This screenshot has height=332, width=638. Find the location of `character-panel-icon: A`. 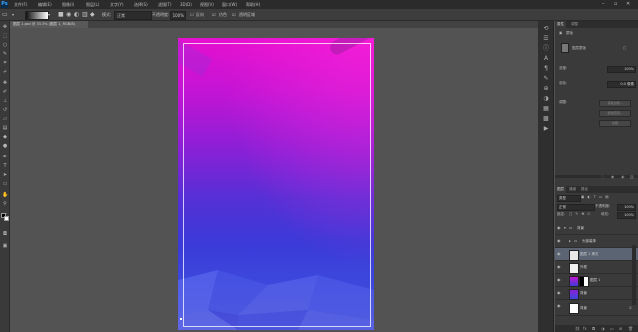

character-panel-icon: A is located at coordinates (546, 59).